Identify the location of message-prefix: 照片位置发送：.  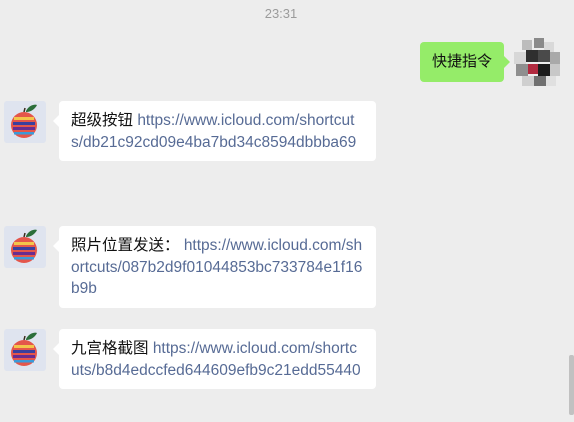
(127, 245).